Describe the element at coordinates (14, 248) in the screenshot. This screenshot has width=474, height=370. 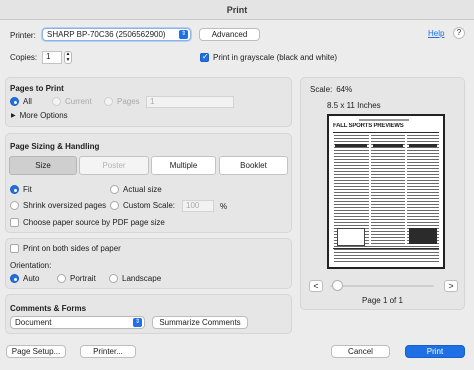
I see `both-sides-checkbox` at that location.